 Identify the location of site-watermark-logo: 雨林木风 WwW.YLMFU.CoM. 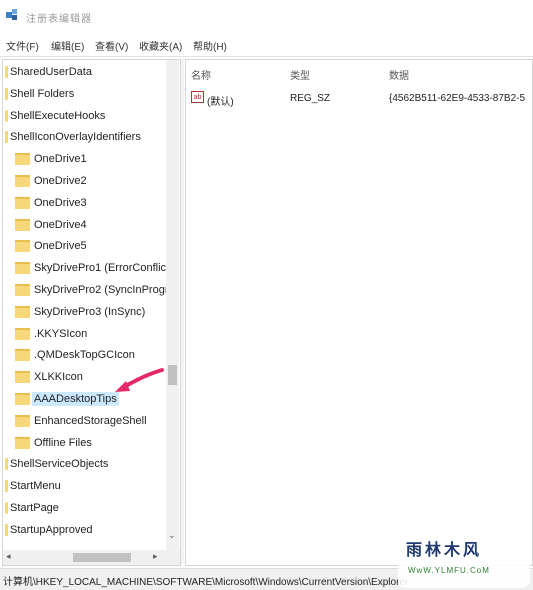
(464, 555).